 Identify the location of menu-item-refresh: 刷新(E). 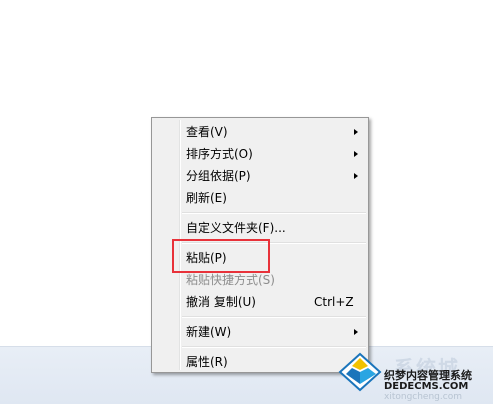
(260, 198).